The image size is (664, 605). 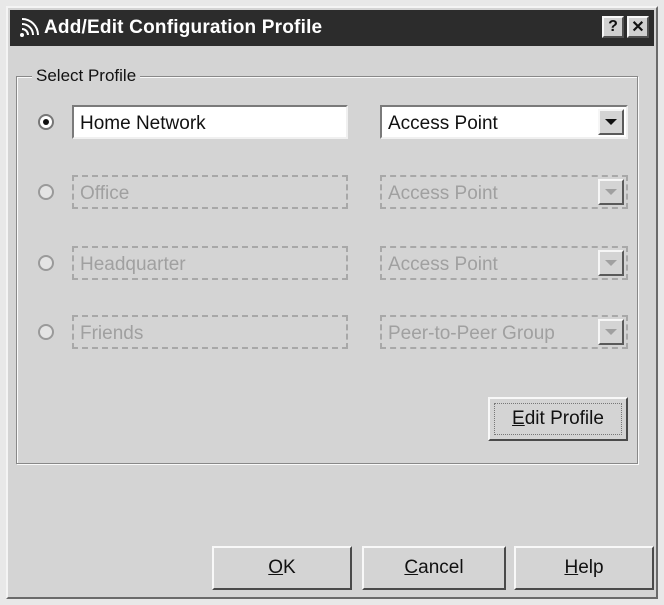 I want to click on ok-label: K, so click(x=289, y=567).